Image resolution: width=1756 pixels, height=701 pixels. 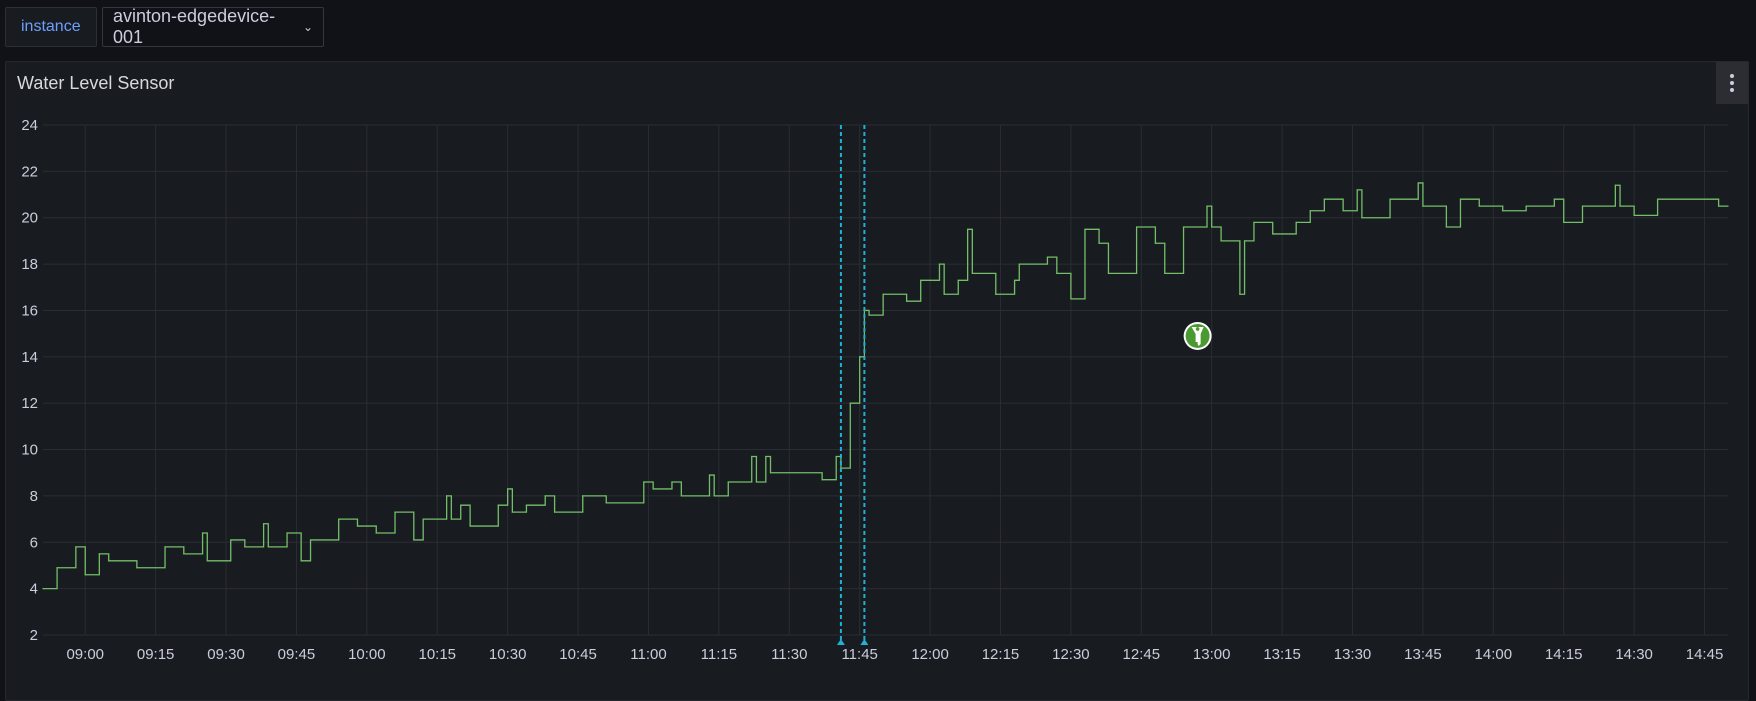 What do you see at coordinates (85, 654) in the screenshot?
I see `x-tick-label: 09:00` at bounding box center [85, 654].